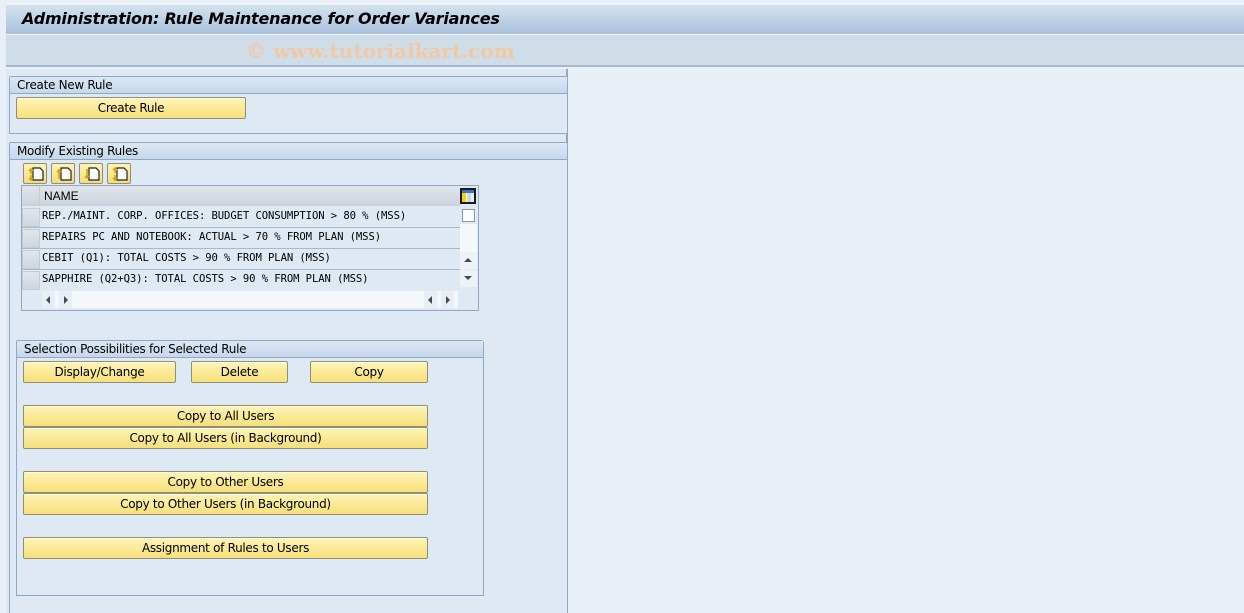 This screenshot has width=1244, height=613. I want to click on copy-to-other-users-button: Copy to Other Users, so click(225, 482).